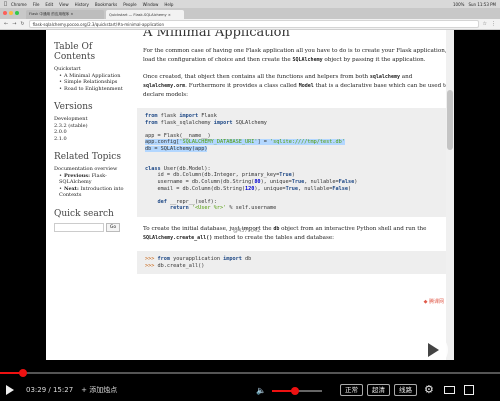 The image size is (500, 401). What do you see at coordinates (19, 4) in the screenshot?
I see `menu-chrome: Chrome` at bounding box center [19, 4].